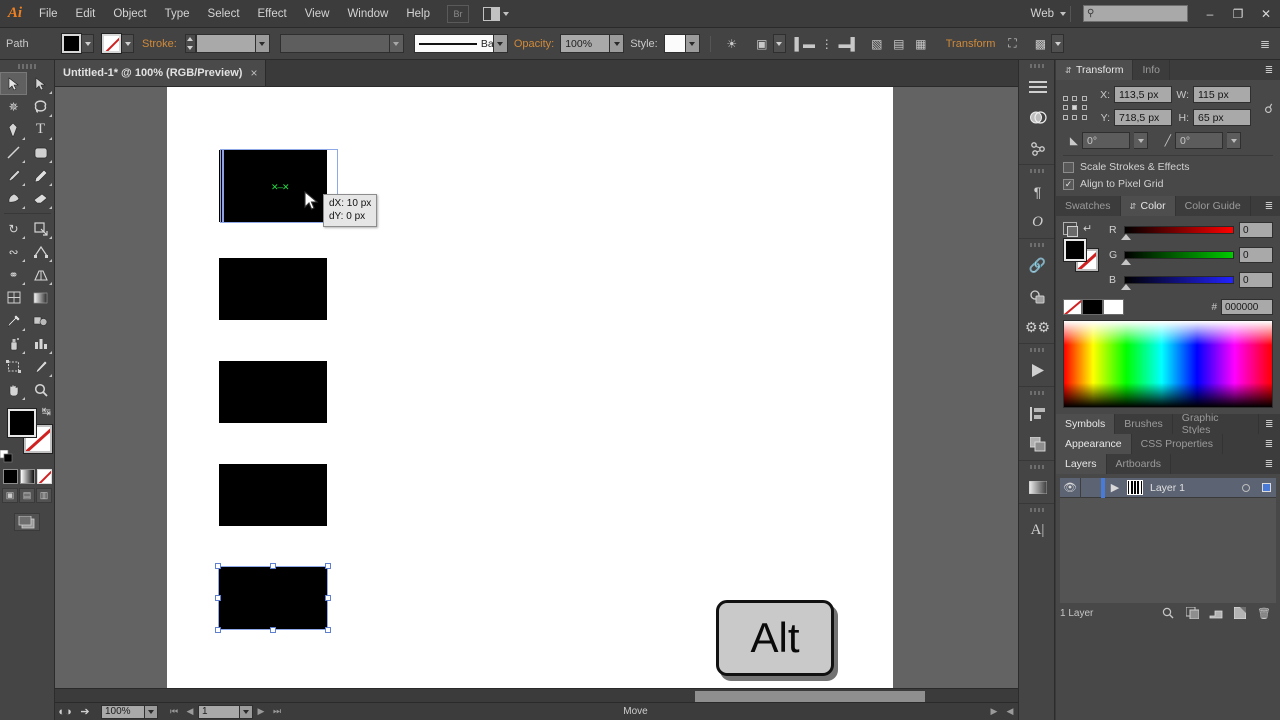 The height and width of the screenshot is (720, 1280). What do you see at coordinates (367, 14) in the screenshot?
I see `menu-window: Window` at bounding box center [367, 14].